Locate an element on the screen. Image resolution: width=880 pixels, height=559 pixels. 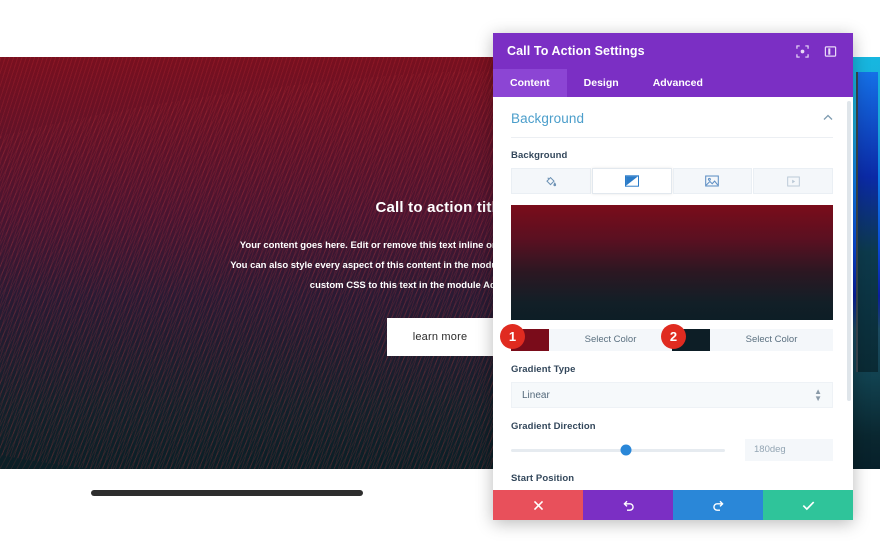
gradient-direction-value: 180deg is located at coordinates (789, 450).